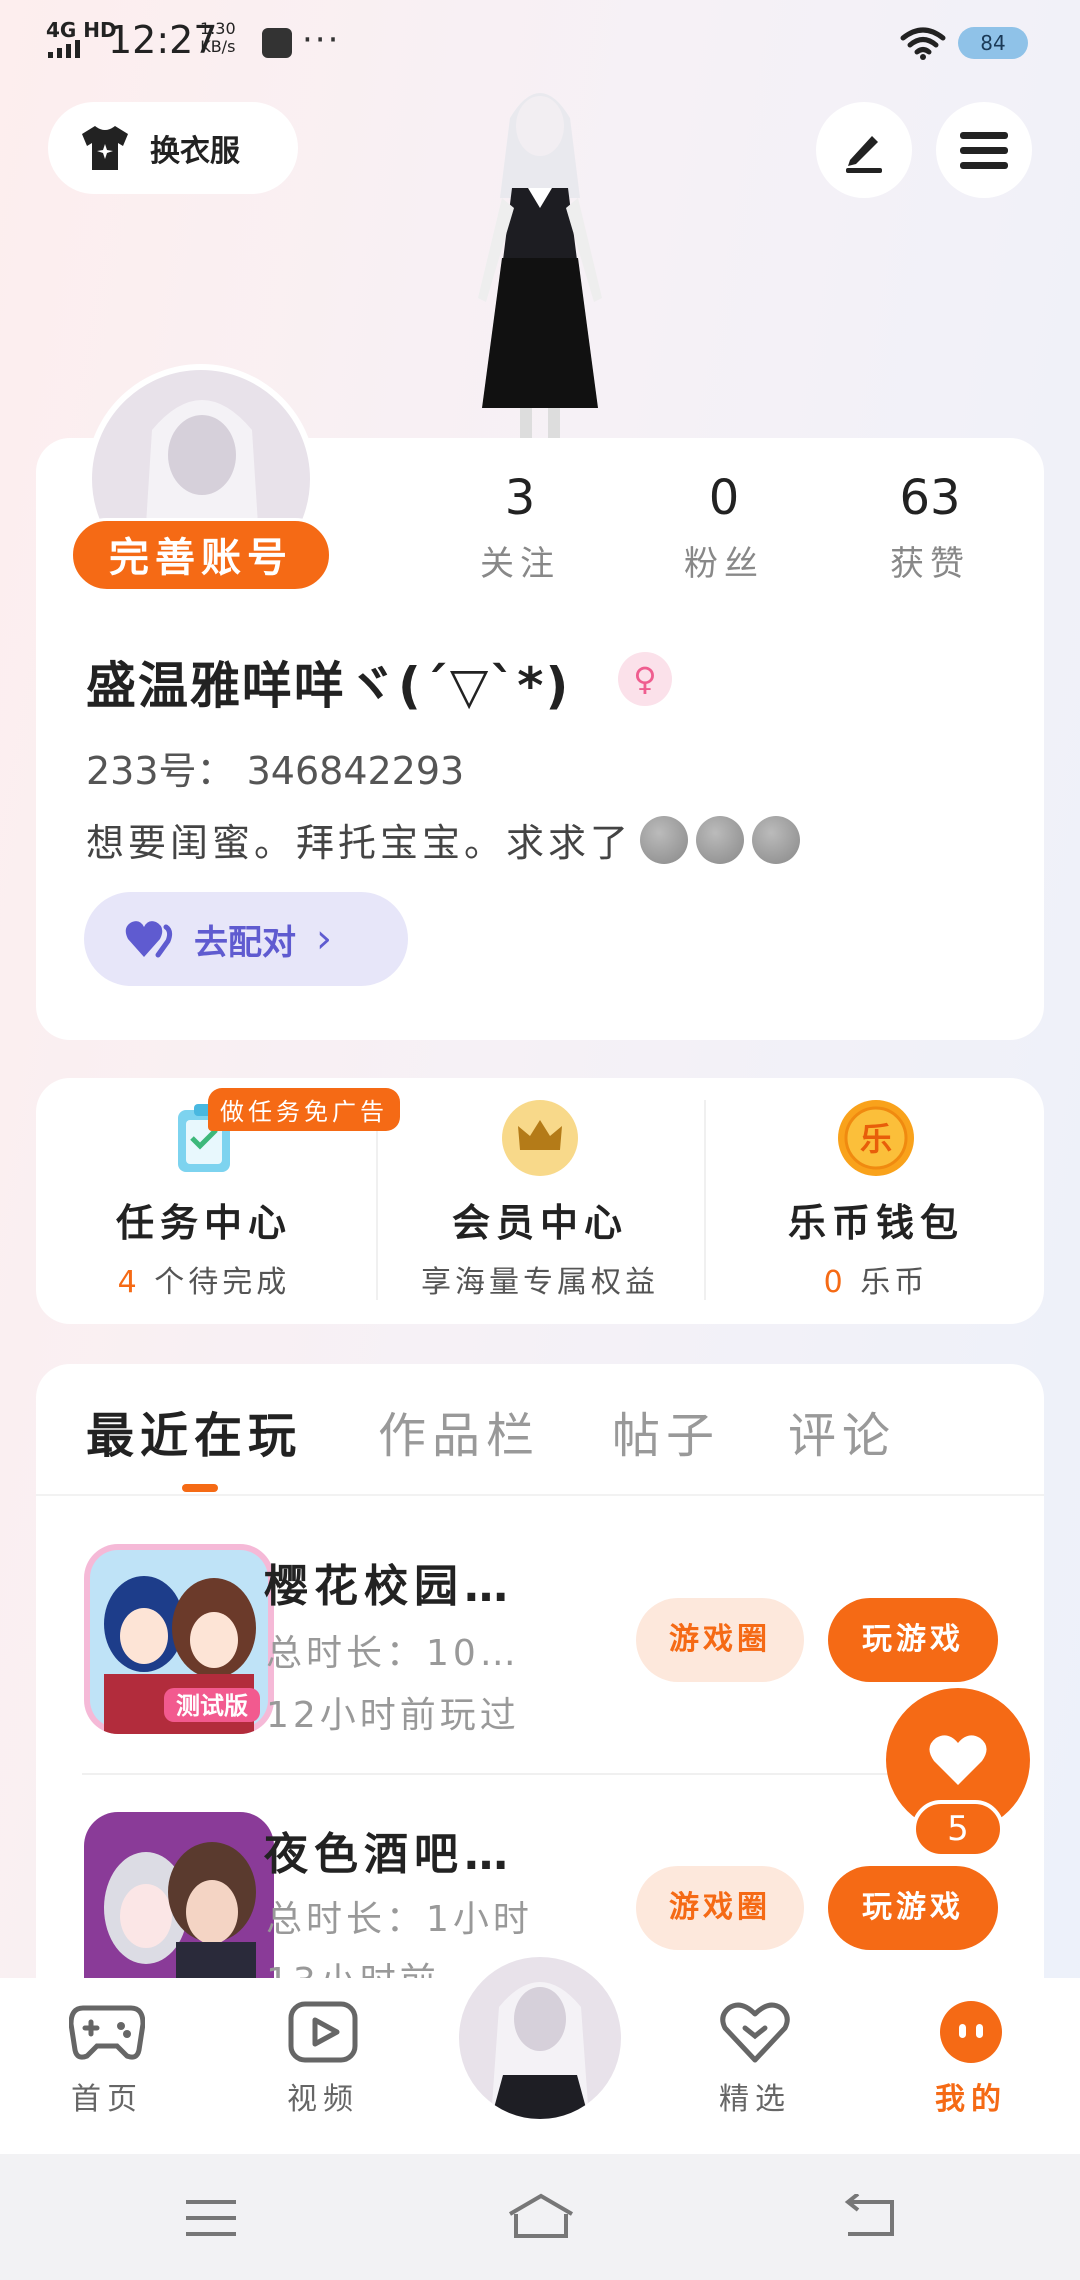 Image resolution: width=1080 pixels, height=2280 pixels. What do you see at coordinates (870, 2216) in the screenshot?
I see `back-icon` at bounding box center [870, 2216].